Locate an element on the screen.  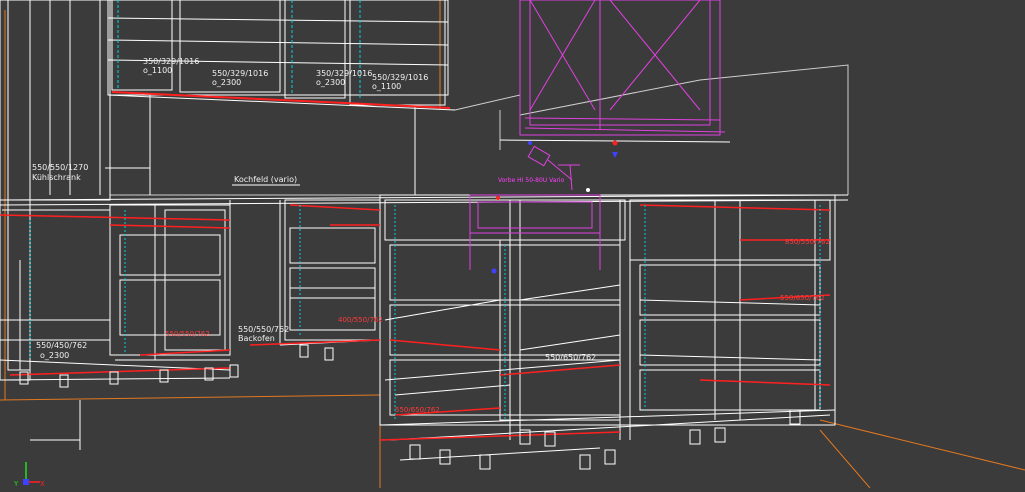
label-fridge-dims: 550/550/1270 is located at coordinates (60, 167).